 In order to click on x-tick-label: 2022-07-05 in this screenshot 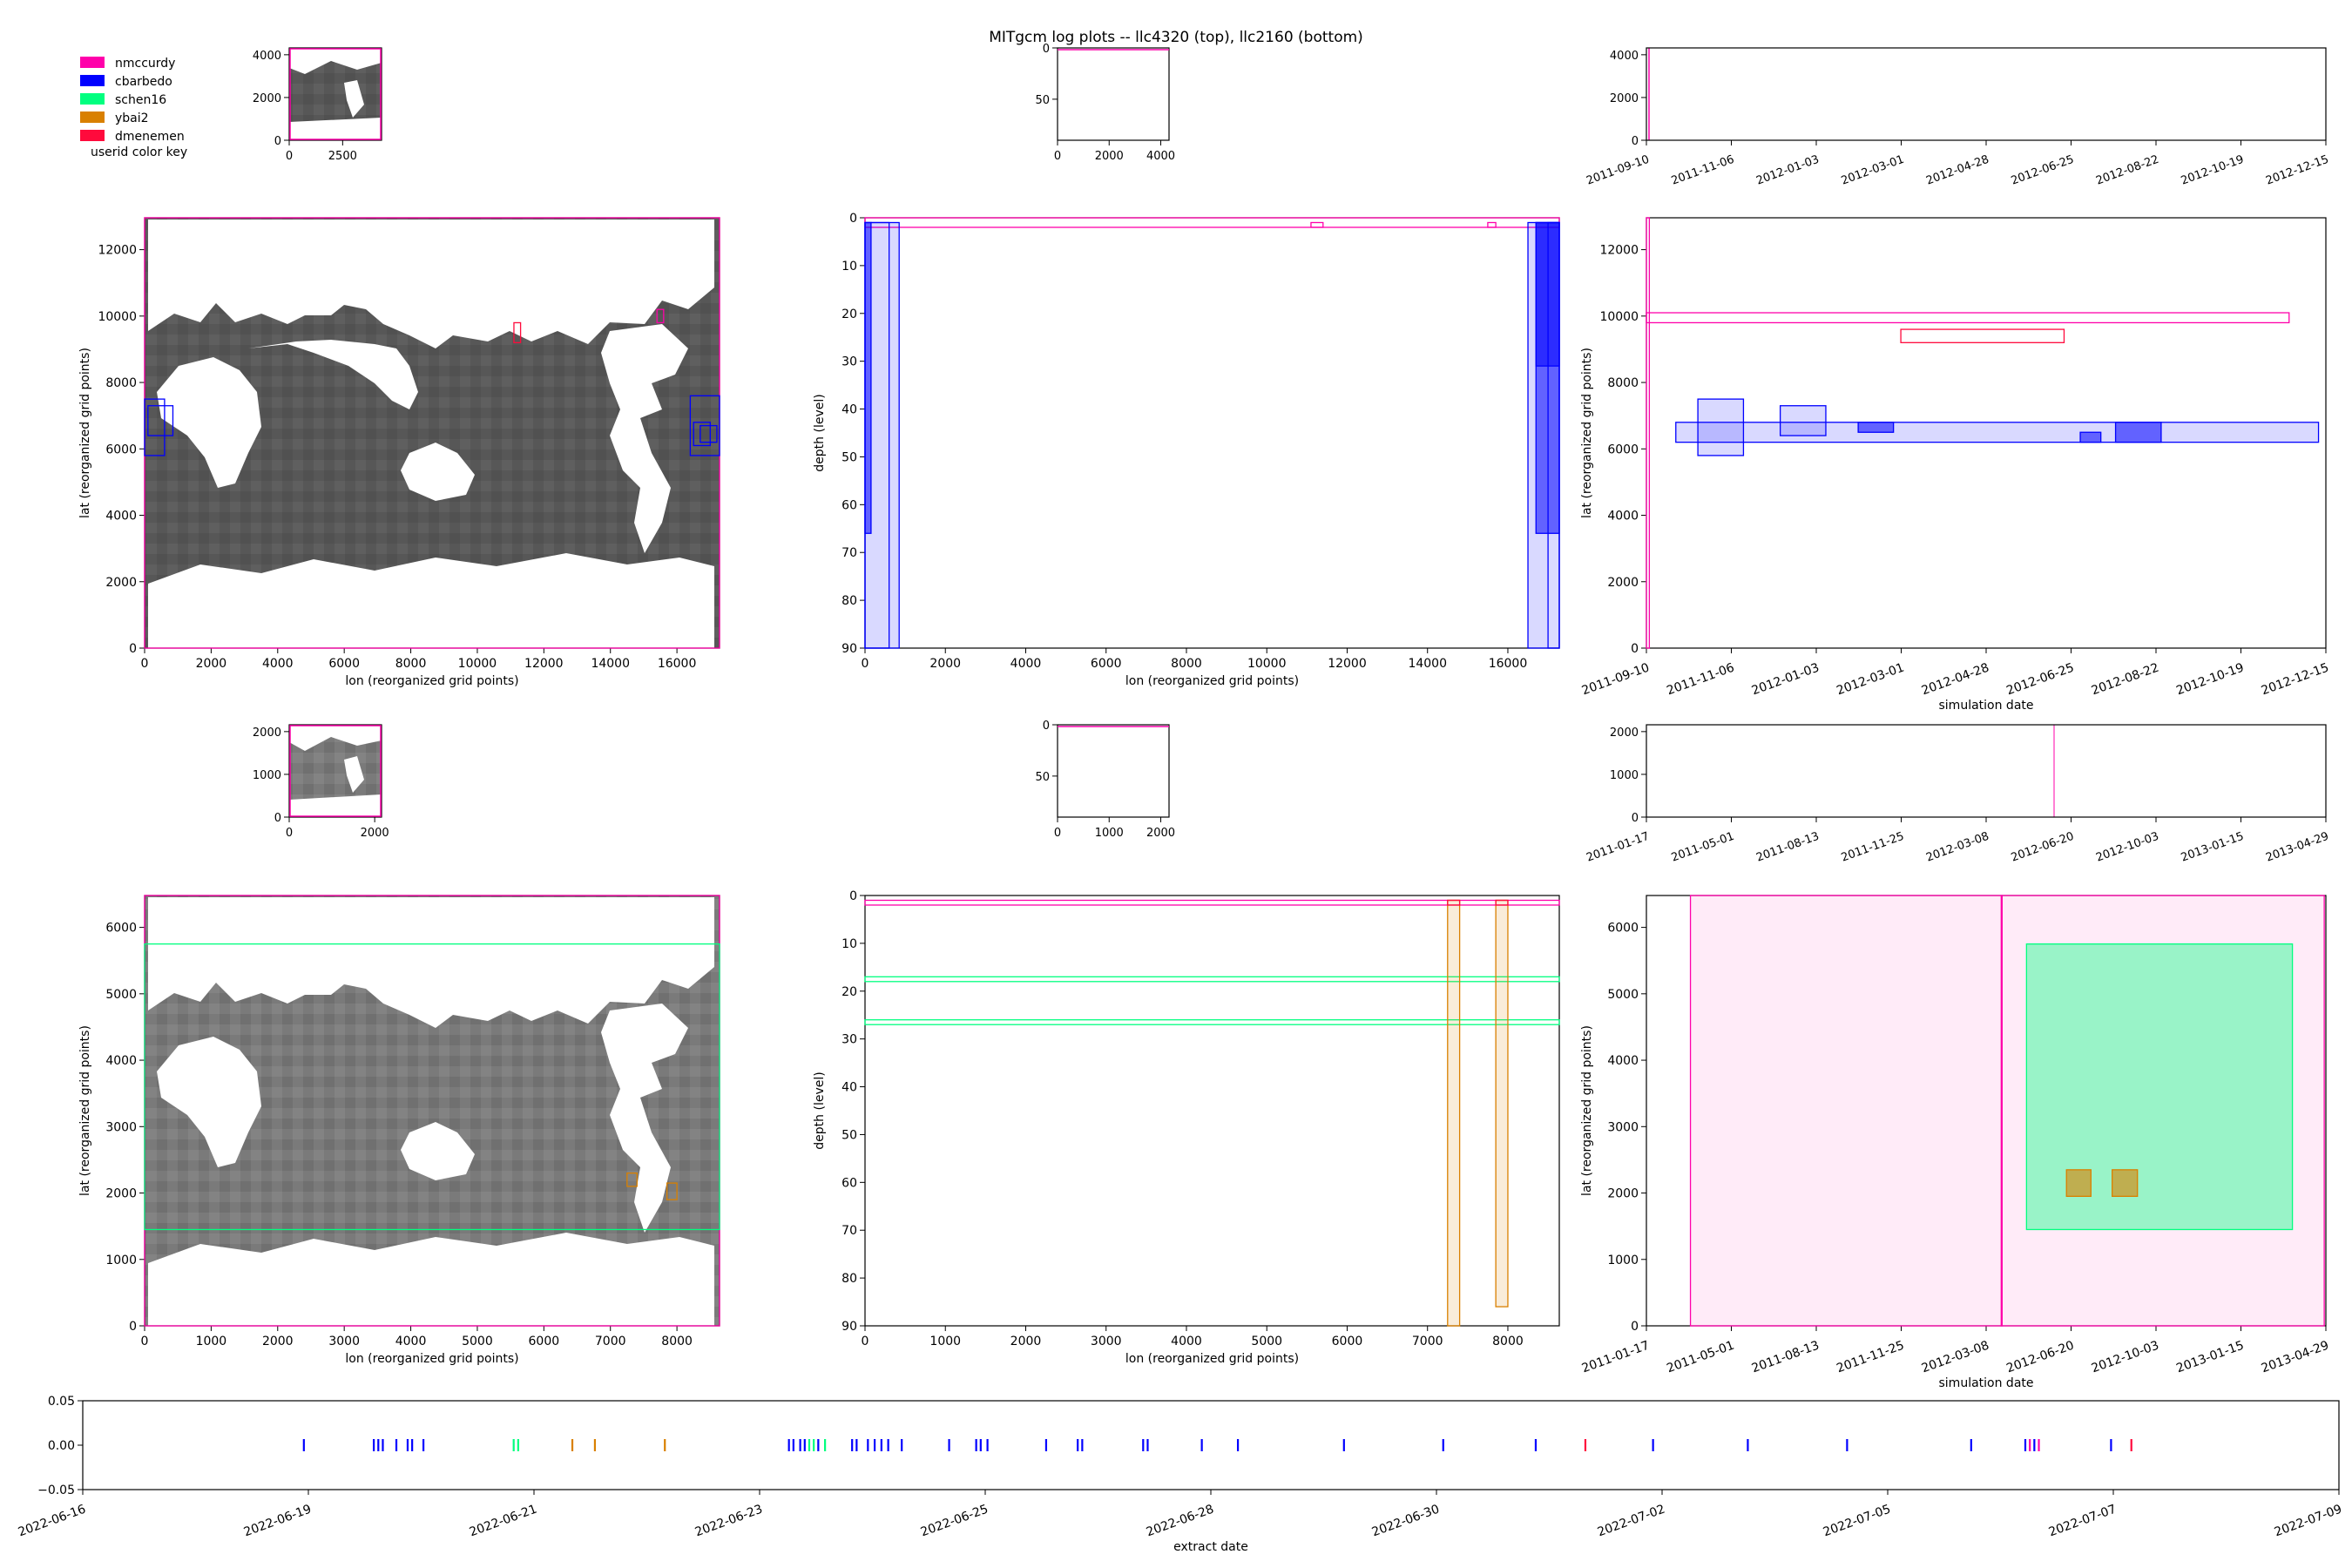, I will do `click(1857, 1521)`.